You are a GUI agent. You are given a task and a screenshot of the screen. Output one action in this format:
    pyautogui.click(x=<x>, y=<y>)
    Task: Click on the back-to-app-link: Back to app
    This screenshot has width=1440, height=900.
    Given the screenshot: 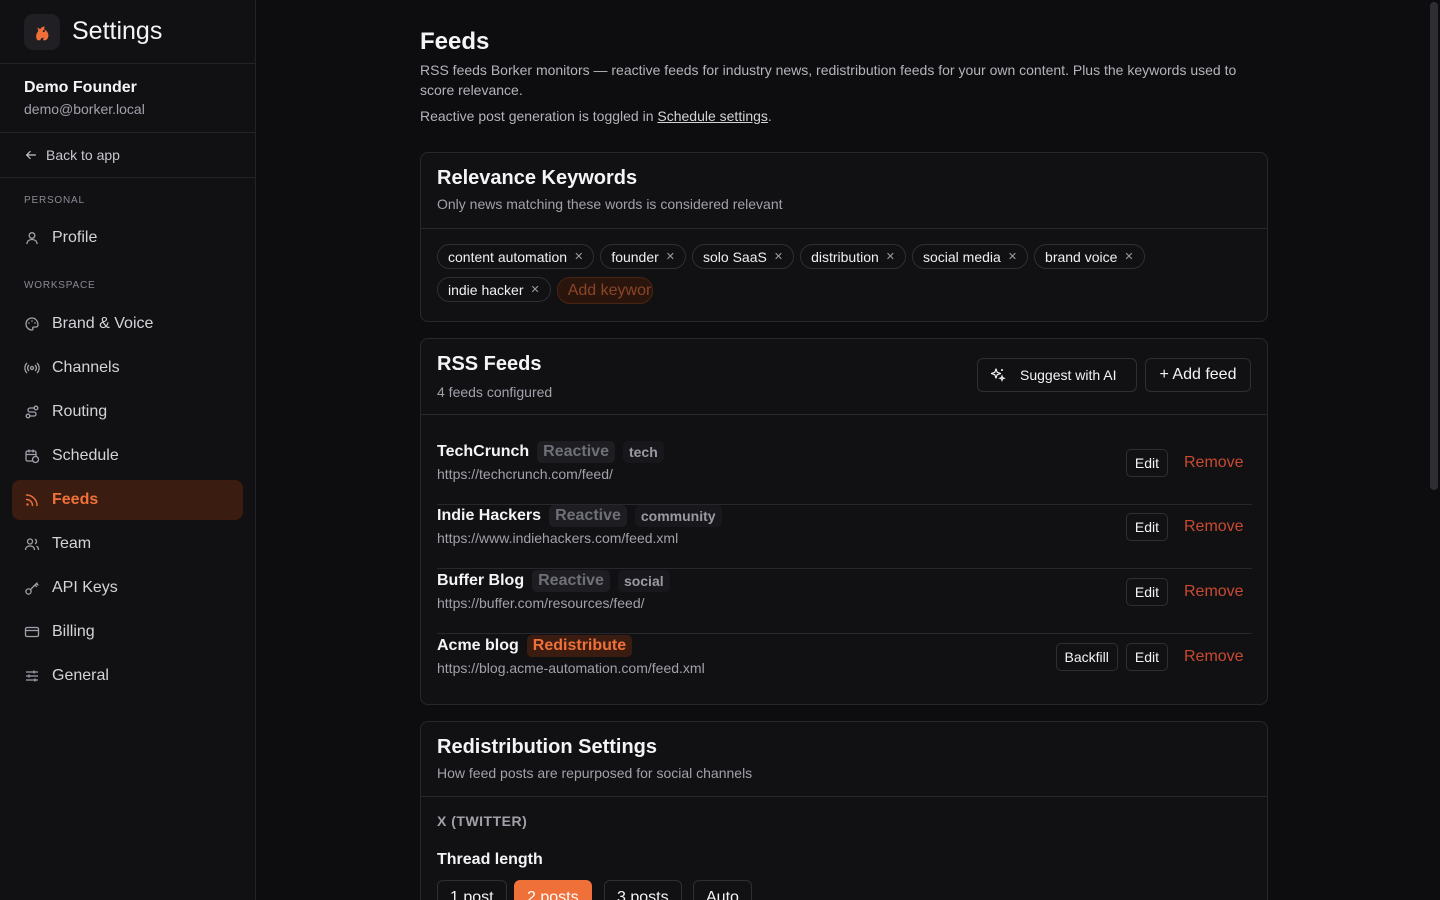 What is the action you would take?
    pyautogui.click(x=127, y=155)
    